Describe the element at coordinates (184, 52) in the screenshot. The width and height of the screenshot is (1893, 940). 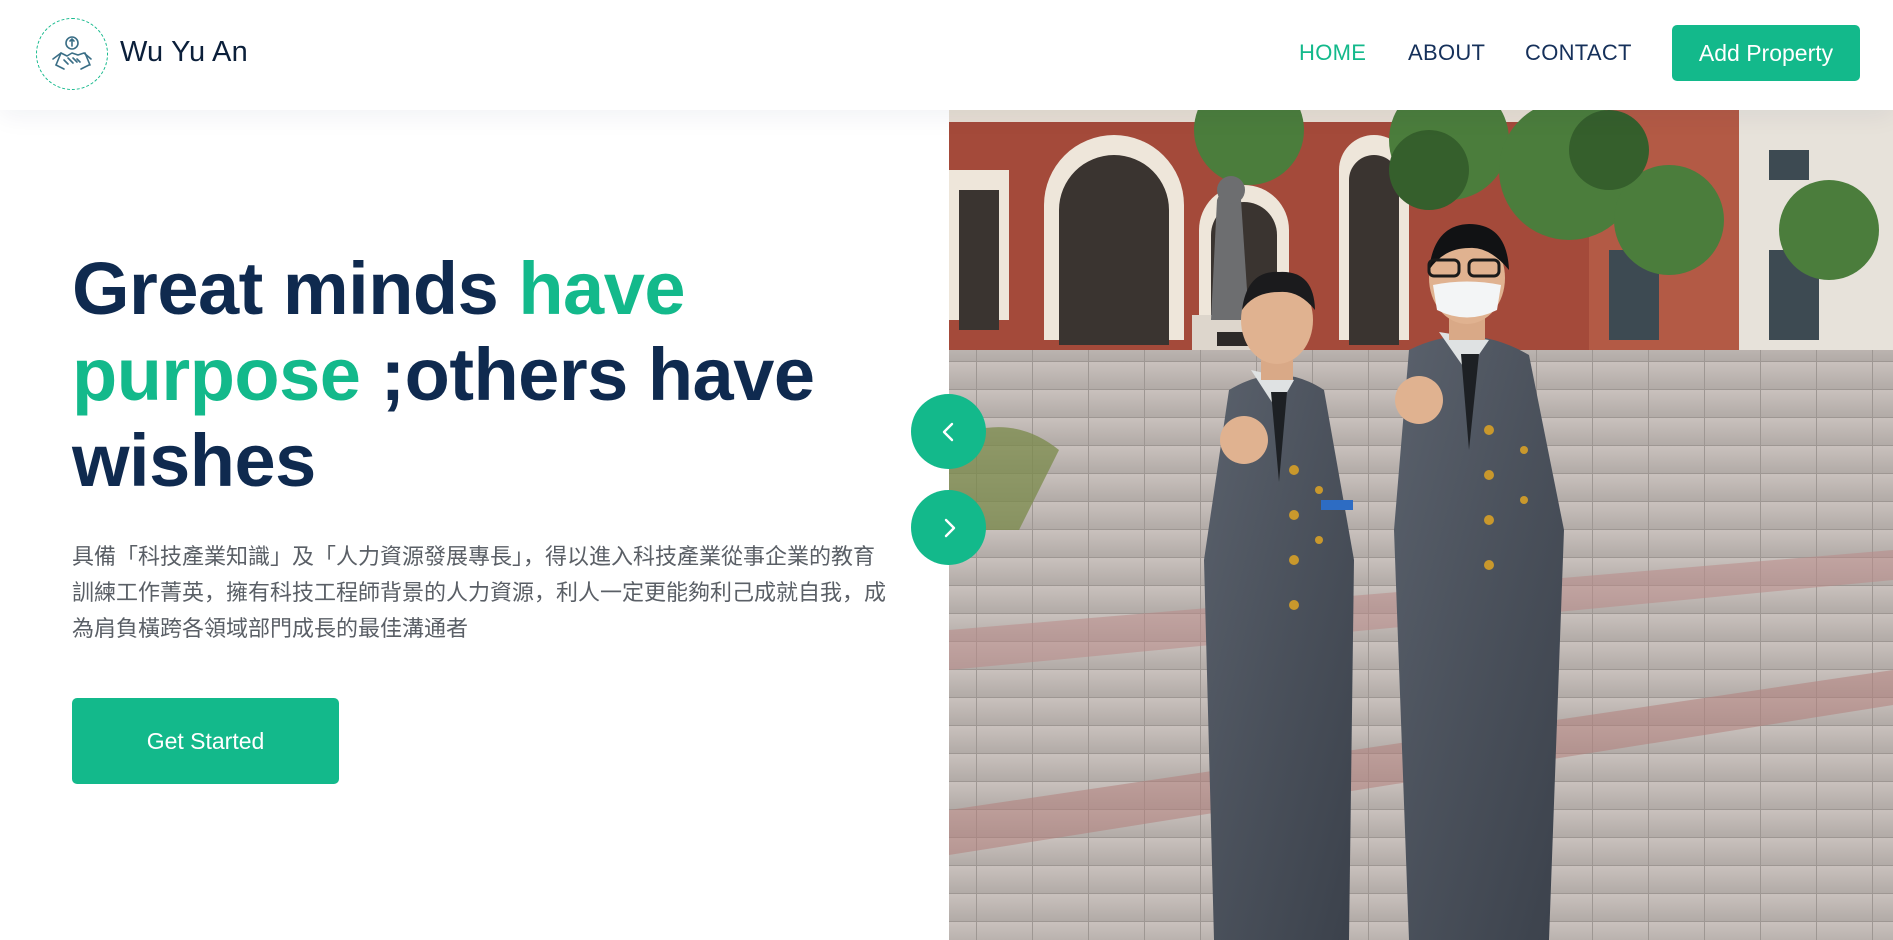
I see `brand-name: Wu Yu An` at that location.